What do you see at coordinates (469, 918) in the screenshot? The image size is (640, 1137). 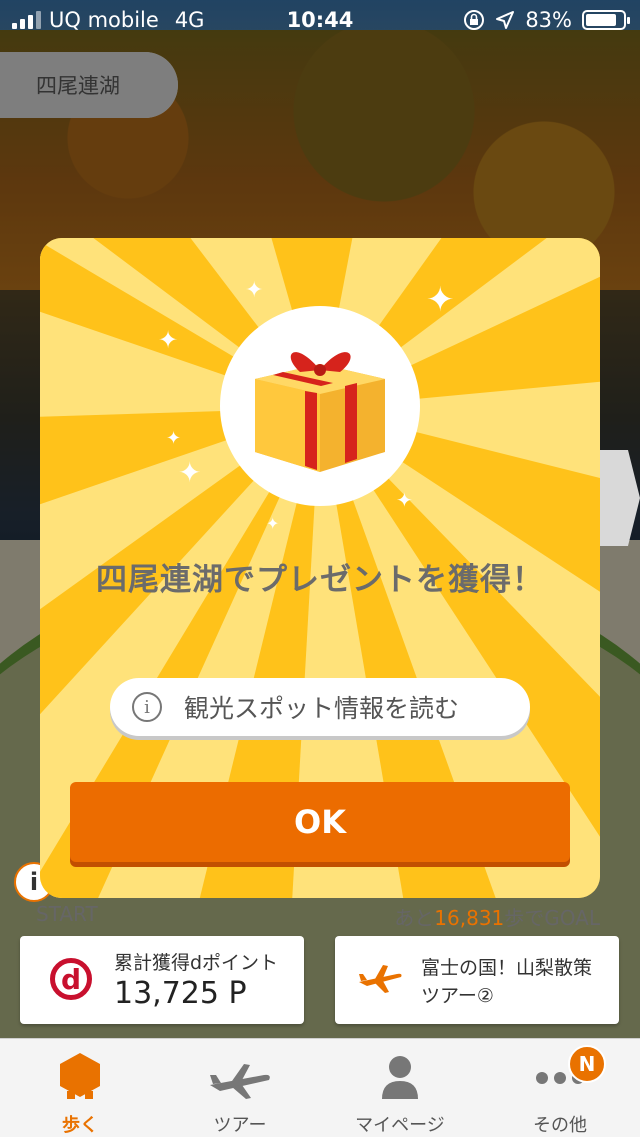 I see `steps-remaining: 16,831` at bounding box center [469, 918].